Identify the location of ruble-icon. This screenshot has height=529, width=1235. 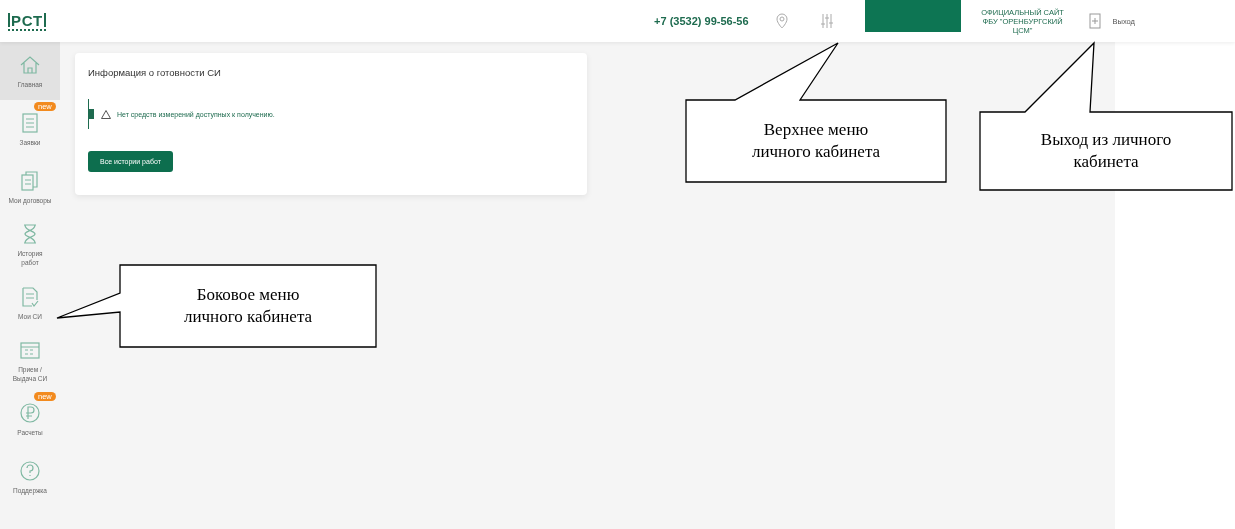
(30, 412).